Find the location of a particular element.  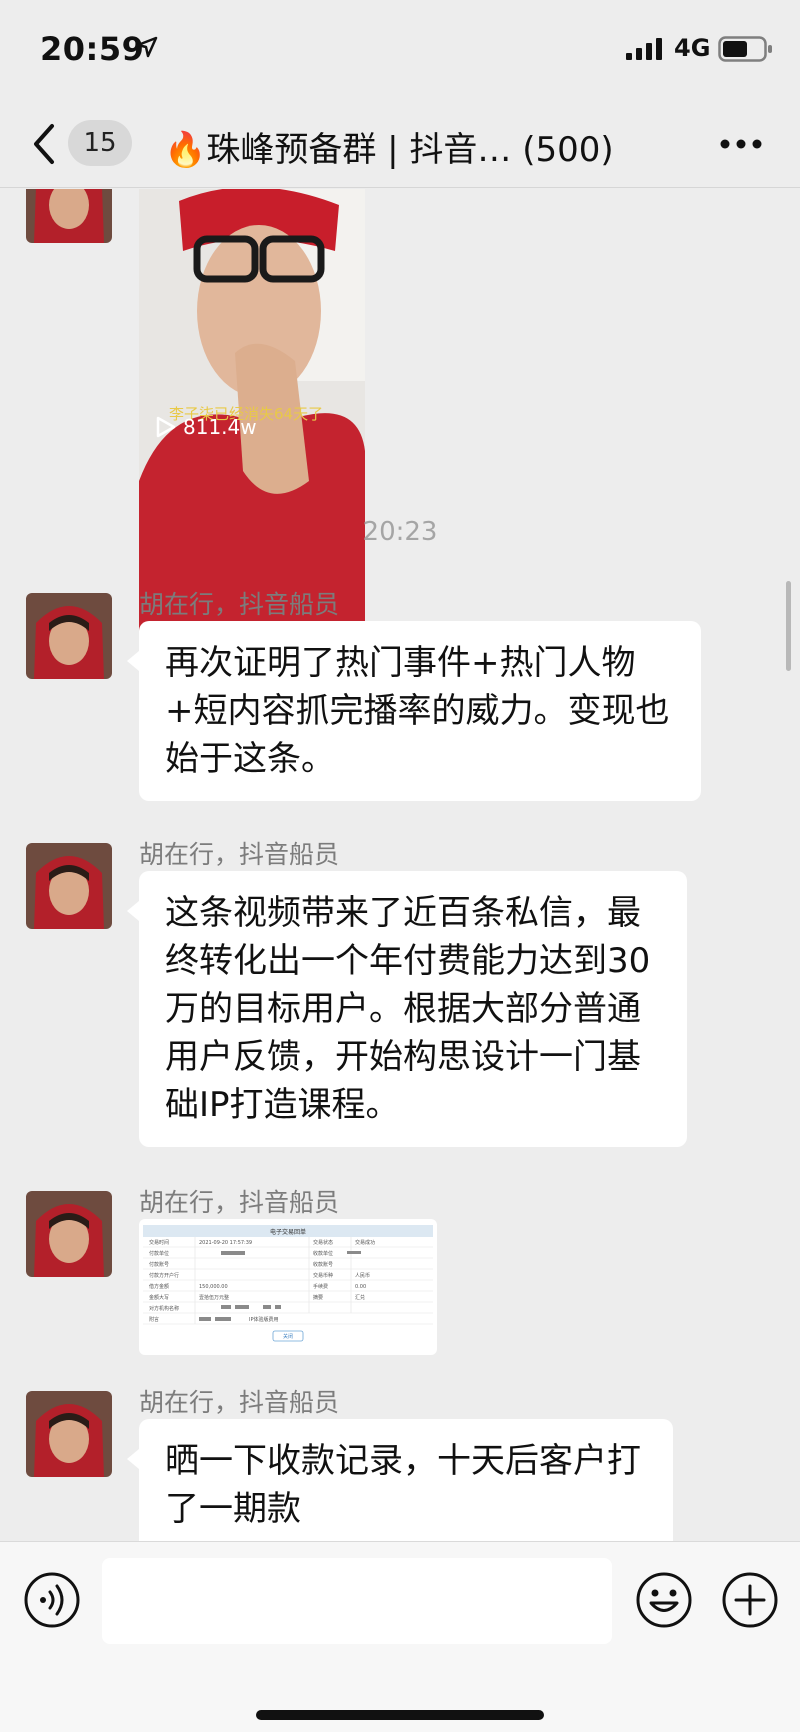

receipt-label: 交易币种 is located at coordinates (323, 1275).